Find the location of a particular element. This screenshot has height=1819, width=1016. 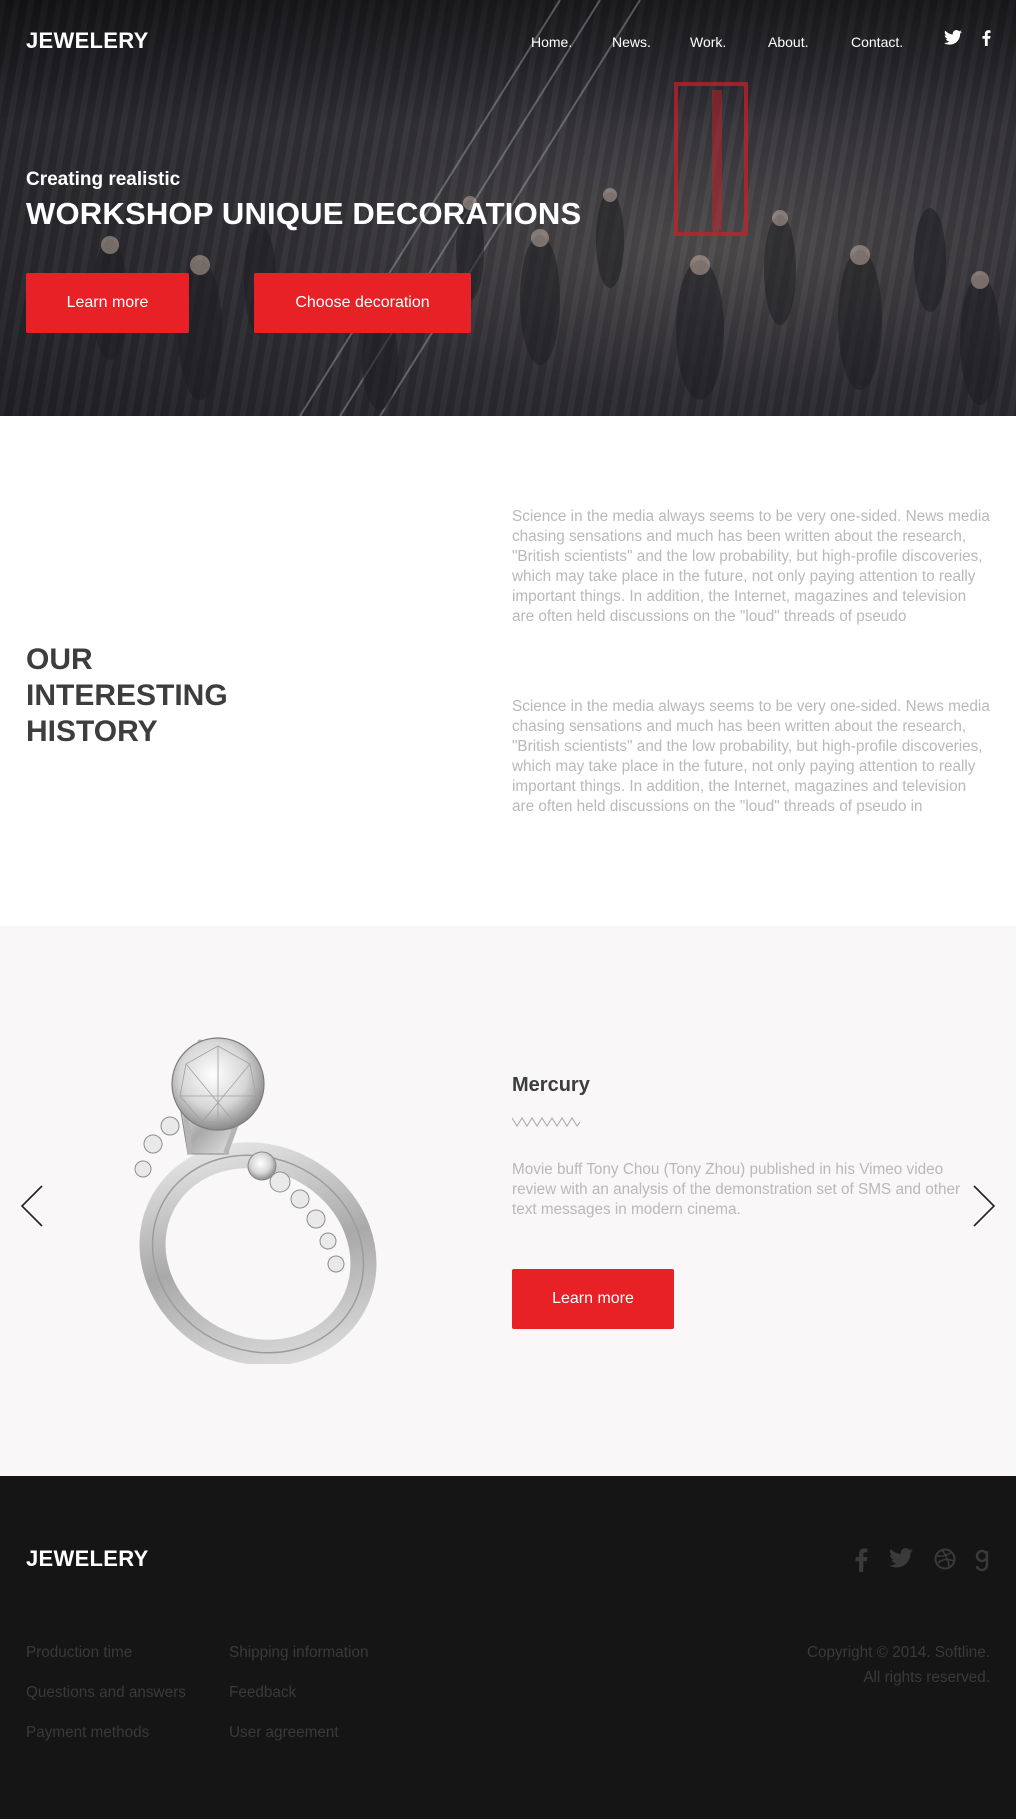

footer-link-production-time: Production time is located at coordinates (79, 1653).